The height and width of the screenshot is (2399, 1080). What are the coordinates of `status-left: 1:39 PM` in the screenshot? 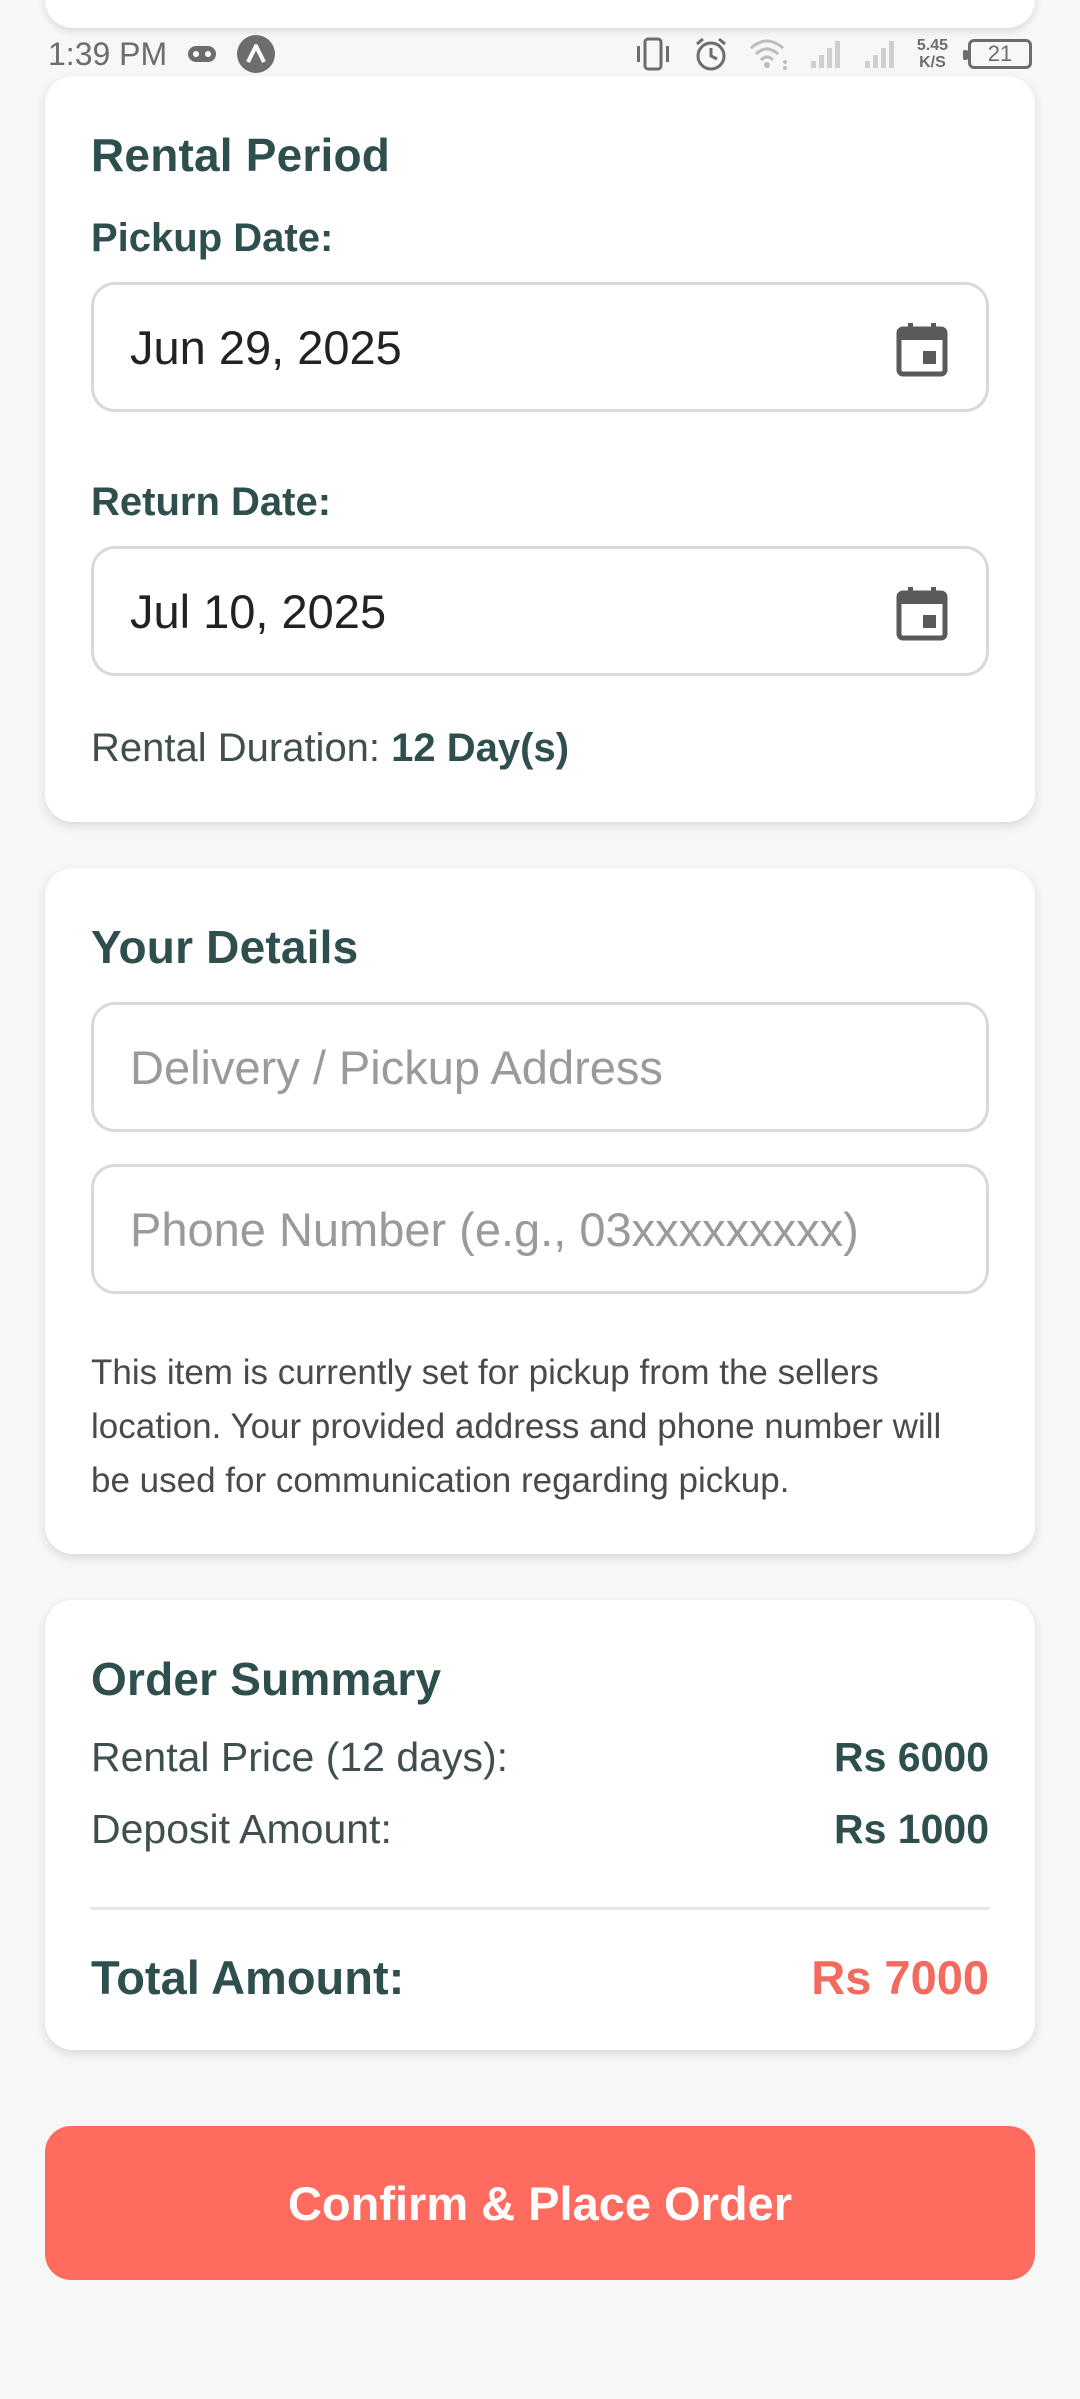 It's located at (162, 54).